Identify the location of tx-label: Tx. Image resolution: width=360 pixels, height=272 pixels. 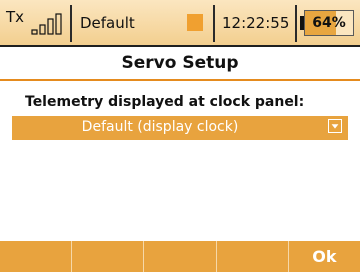
(15, 17).